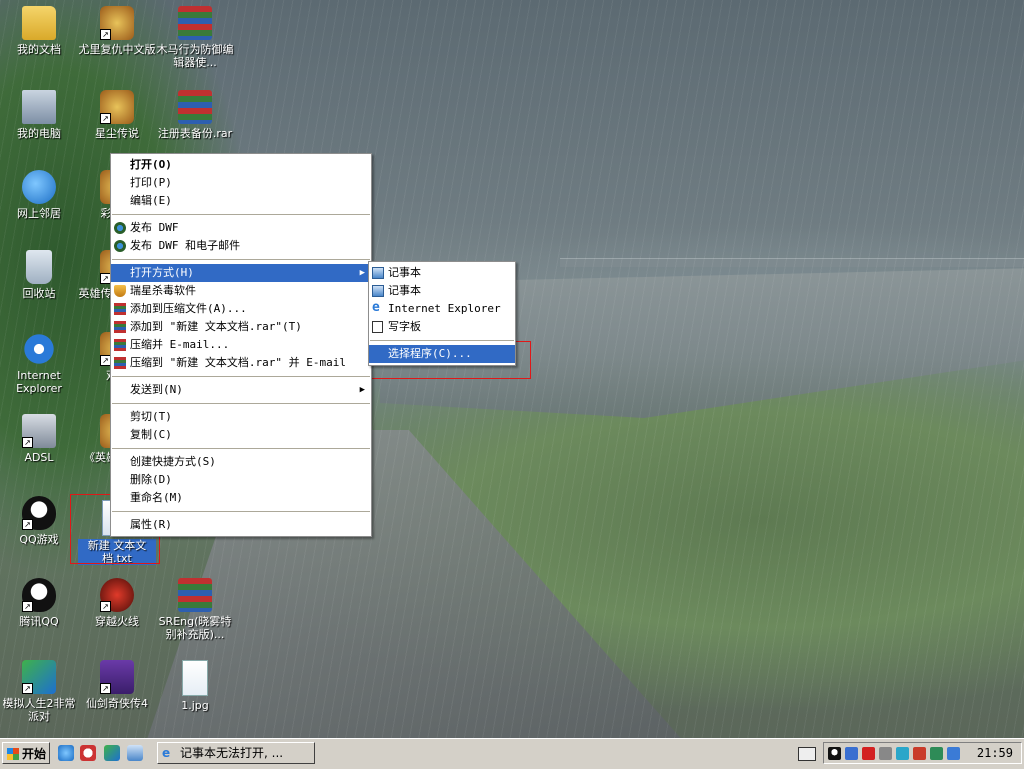  What do you see at coordinates (241, 183) in the screenshot?
I see `menu-item-print: 打印(P)` at bounding box center [241, 183].